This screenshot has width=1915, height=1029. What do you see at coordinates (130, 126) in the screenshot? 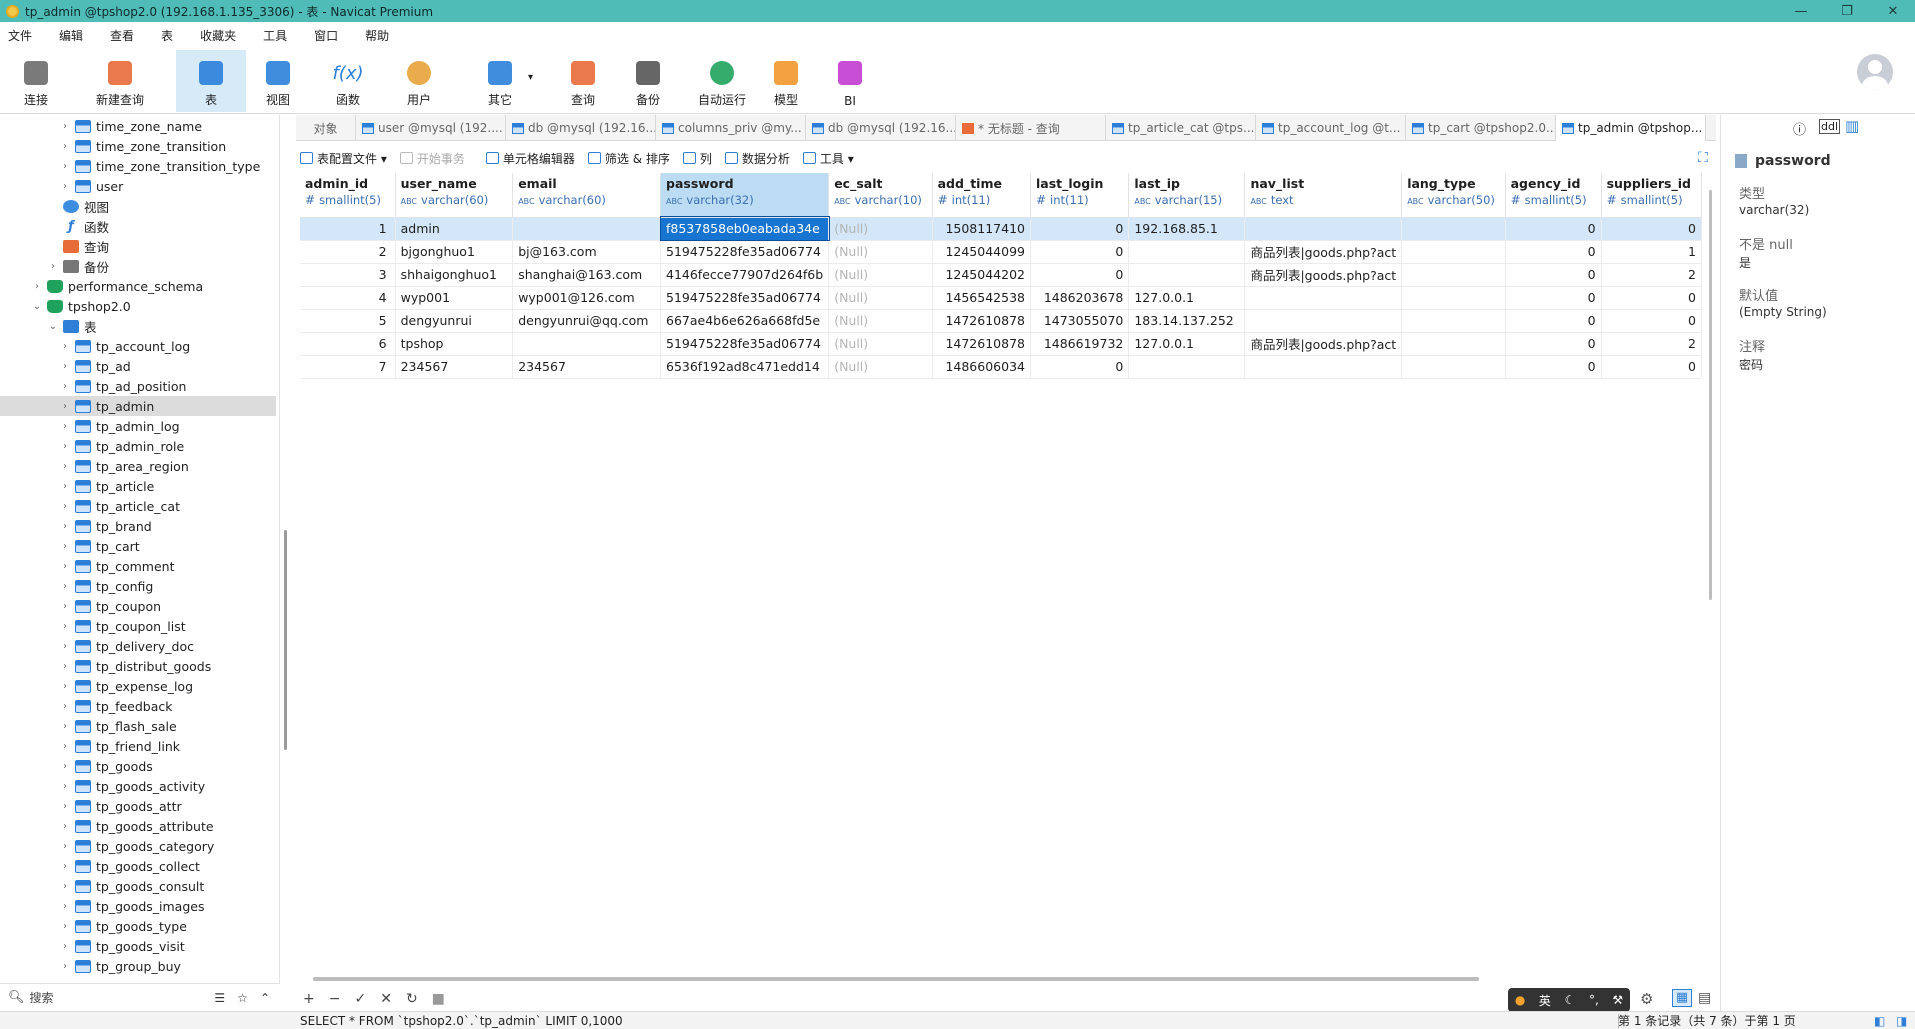
I see `tree-item: › time_zone_name` at bounding box center [130, 126].